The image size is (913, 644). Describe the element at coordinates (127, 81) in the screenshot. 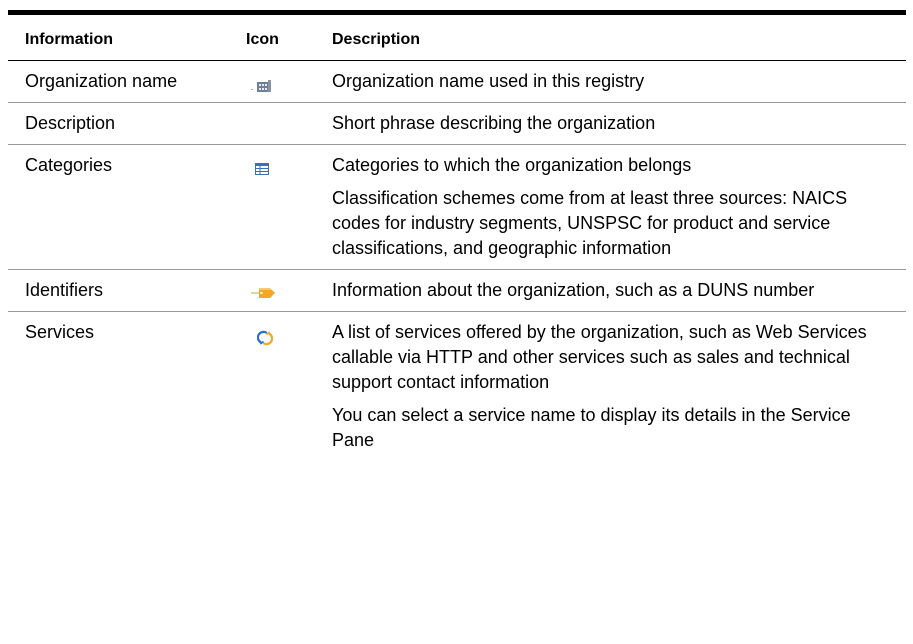

I see `information-cell: Organization name` at that location.